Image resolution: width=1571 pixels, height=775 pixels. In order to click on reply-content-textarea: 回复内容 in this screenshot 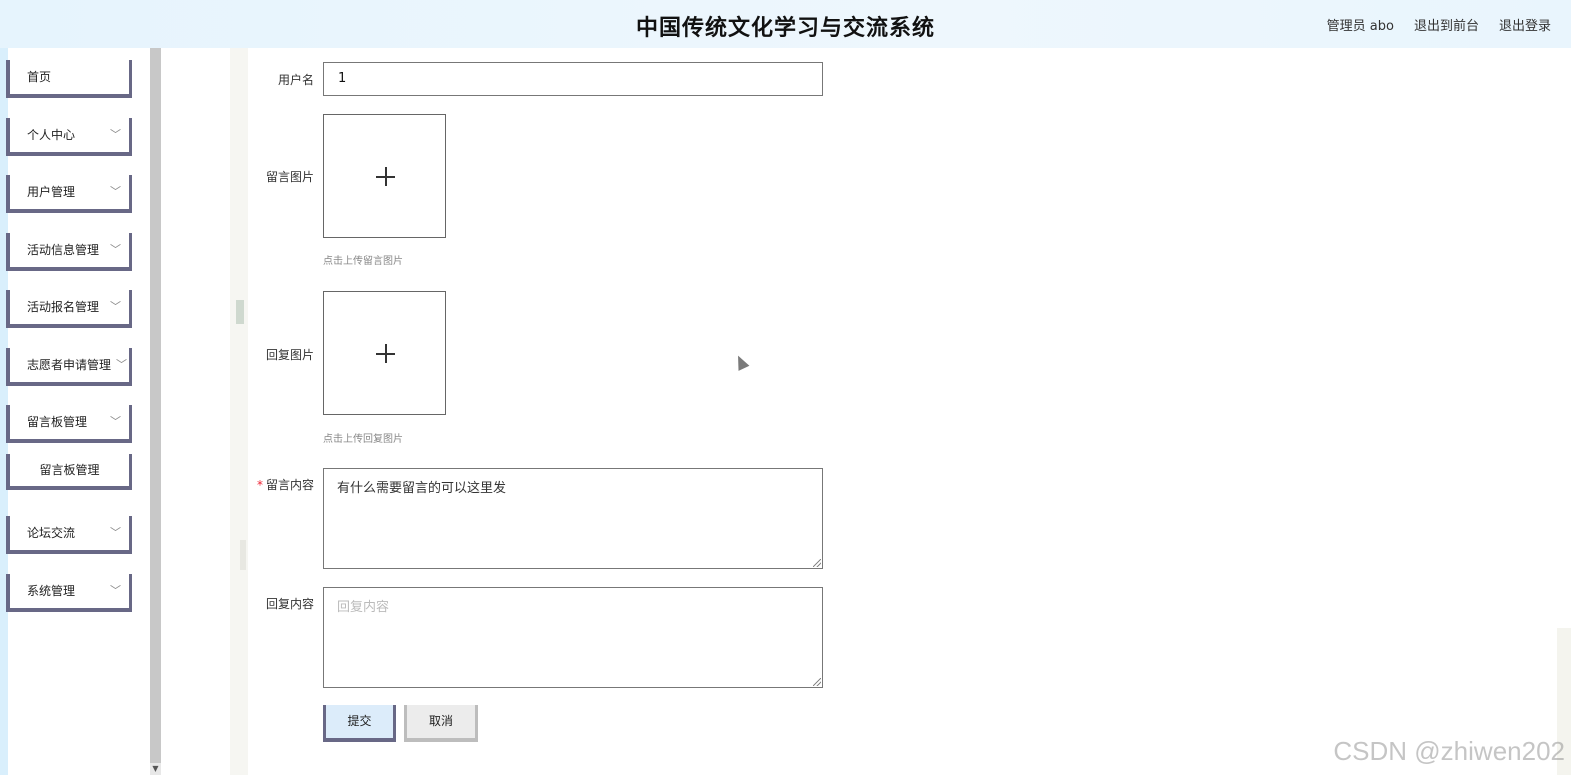, I will do `click(573, 637)`.